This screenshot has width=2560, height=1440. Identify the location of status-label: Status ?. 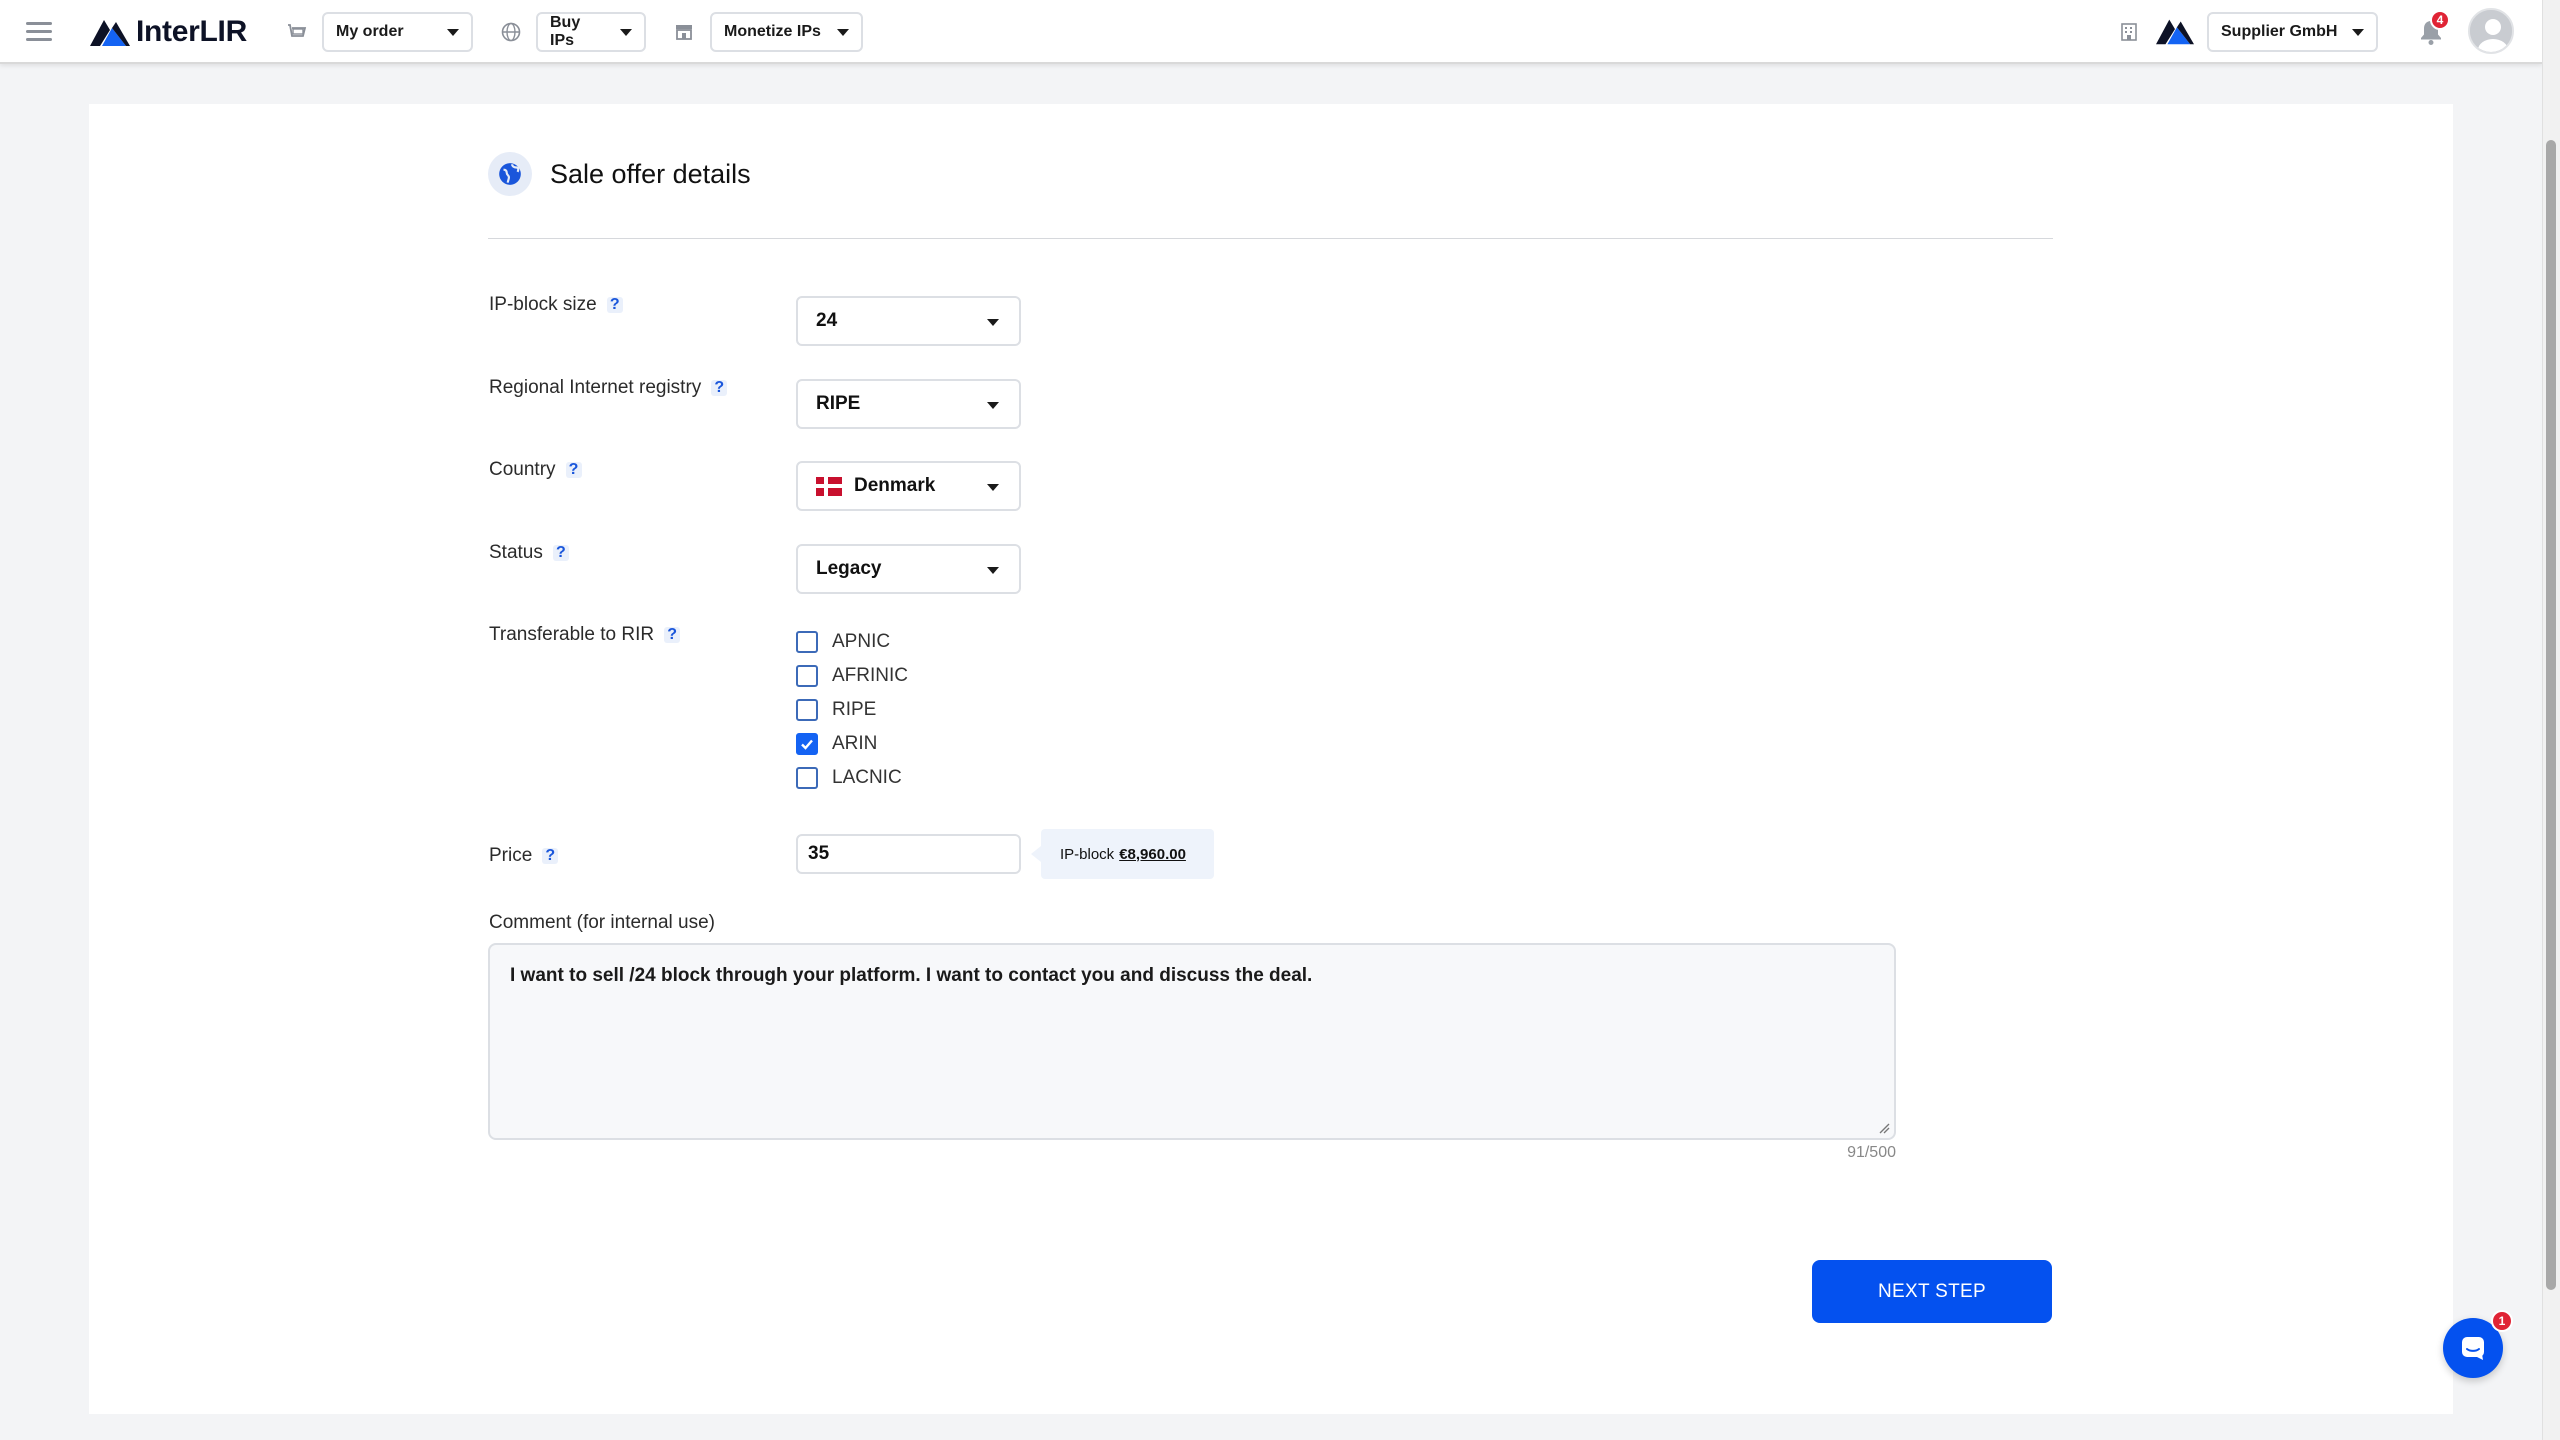
(529, 553).